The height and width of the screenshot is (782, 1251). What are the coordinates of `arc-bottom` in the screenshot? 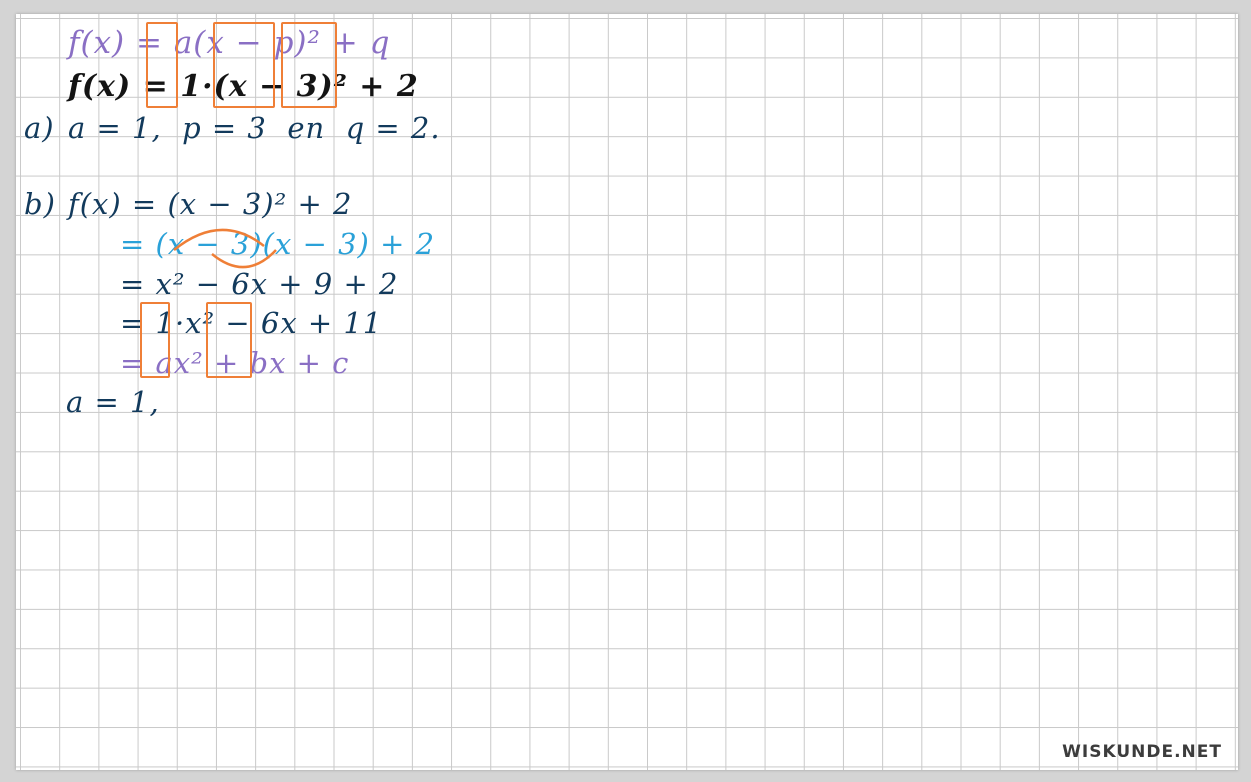 It's located at (244, 259).